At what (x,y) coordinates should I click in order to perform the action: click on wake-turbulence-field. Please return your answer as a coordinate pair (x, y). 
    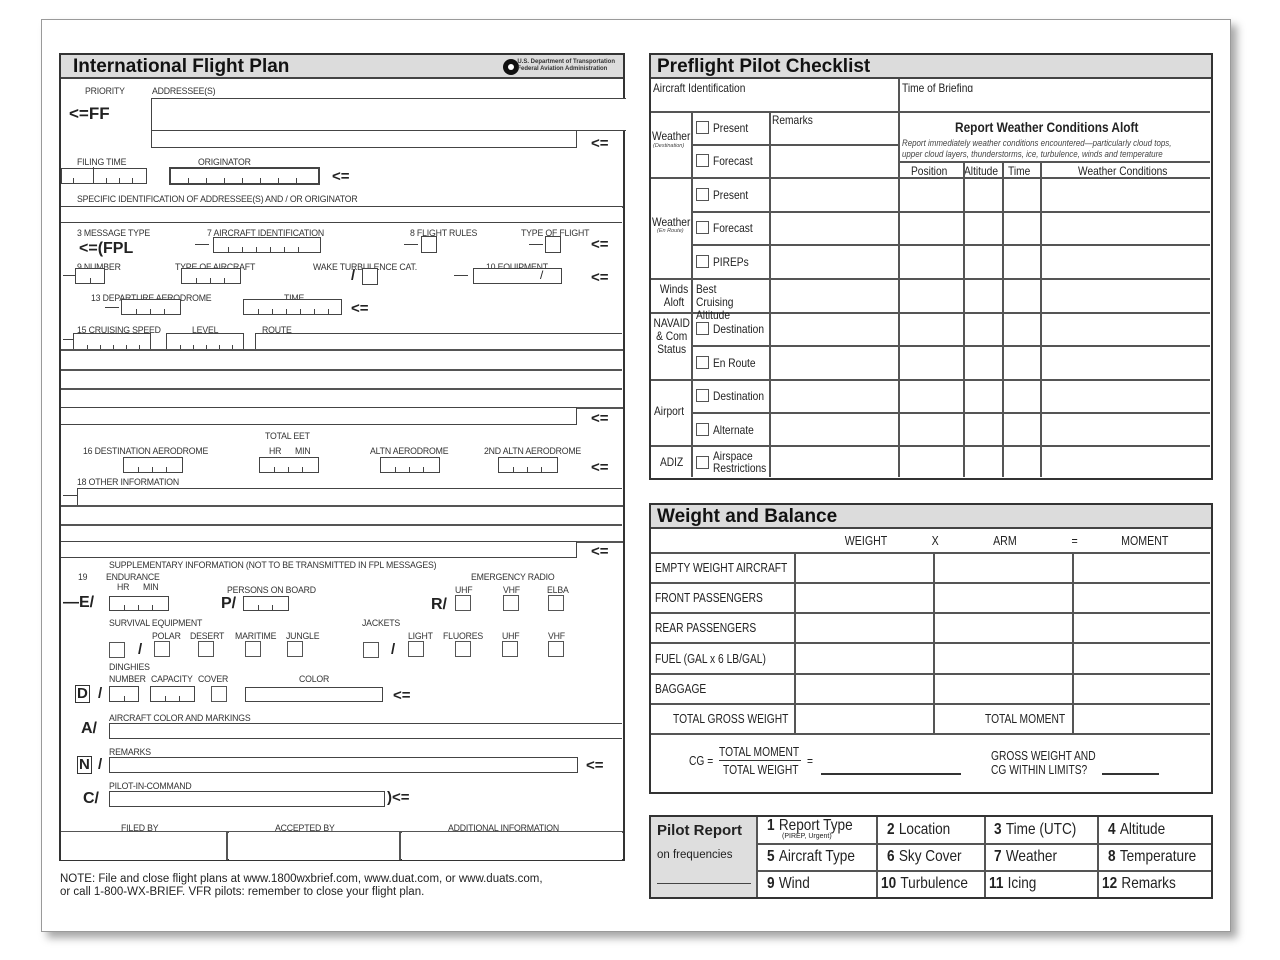
    Looking at the image, I should click on (370, 276).